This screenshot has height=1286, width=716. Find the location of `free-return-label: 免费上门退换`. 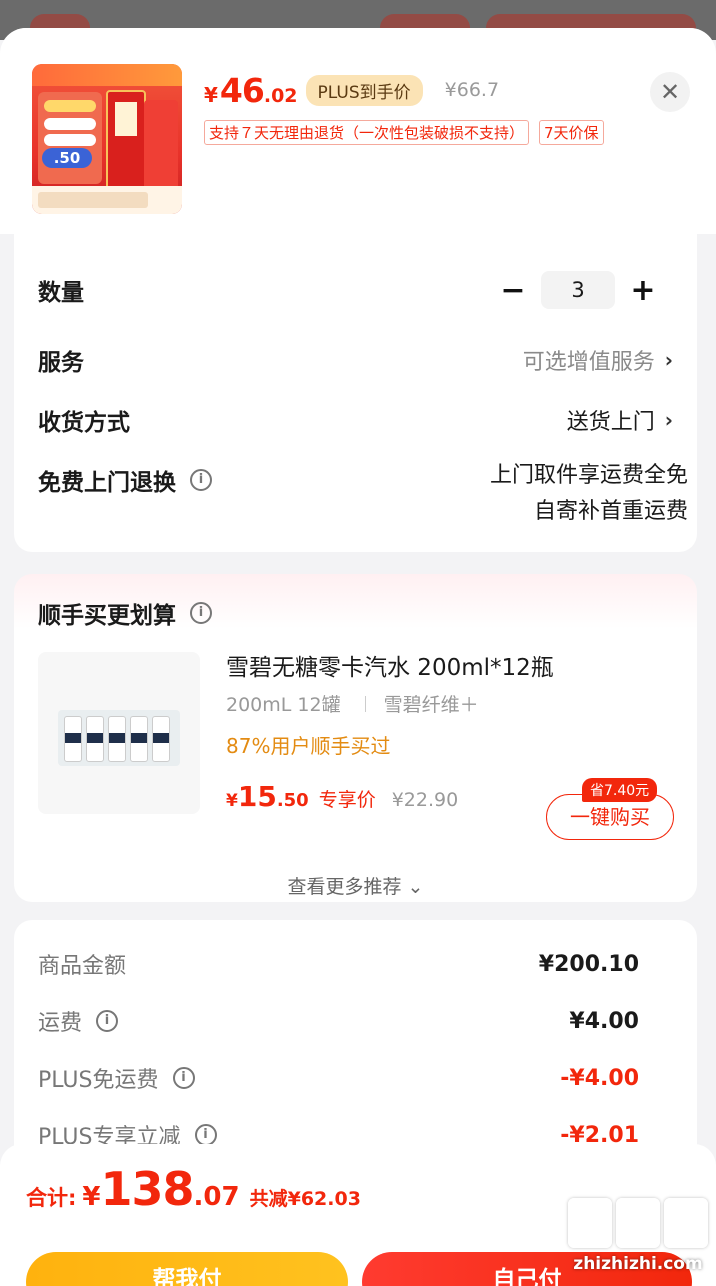

free-return-label: 免费上门退换 is located at coordinates (107, 483).